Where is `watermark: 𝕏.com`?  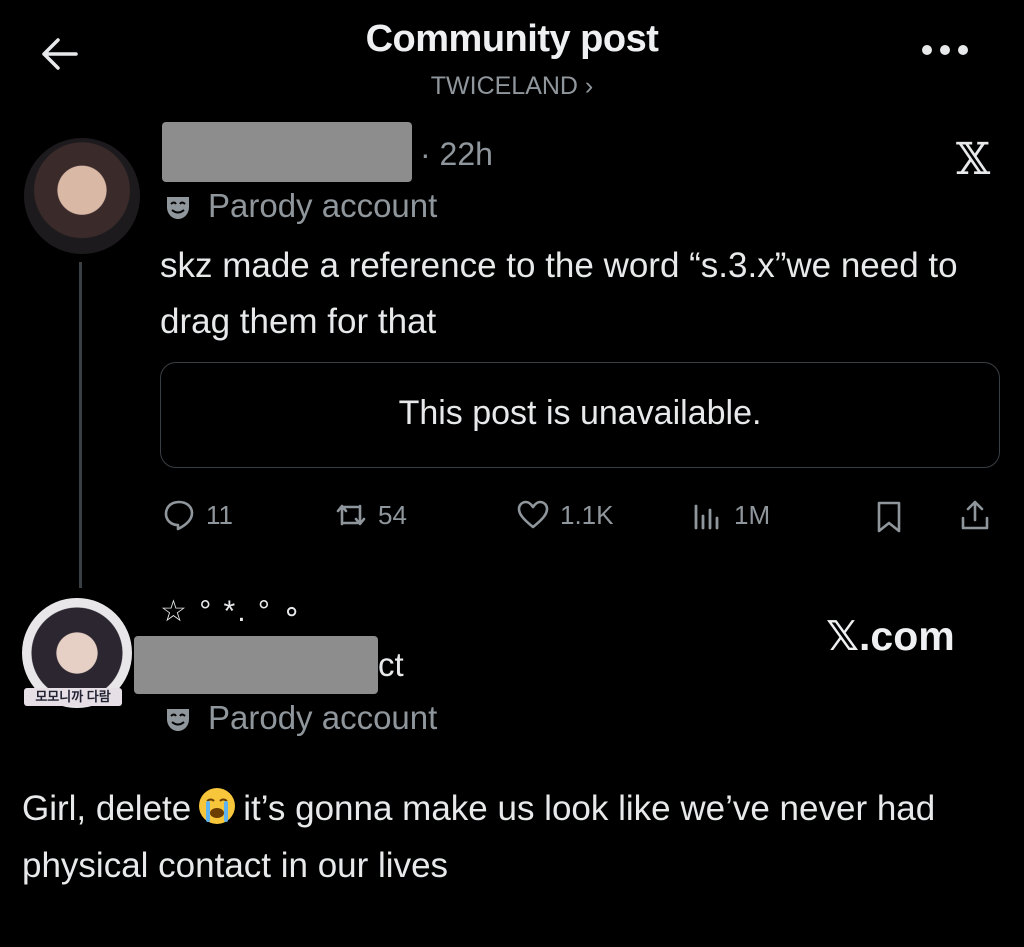
watermark: 𝕏.com is located at coordinates (890, 636).